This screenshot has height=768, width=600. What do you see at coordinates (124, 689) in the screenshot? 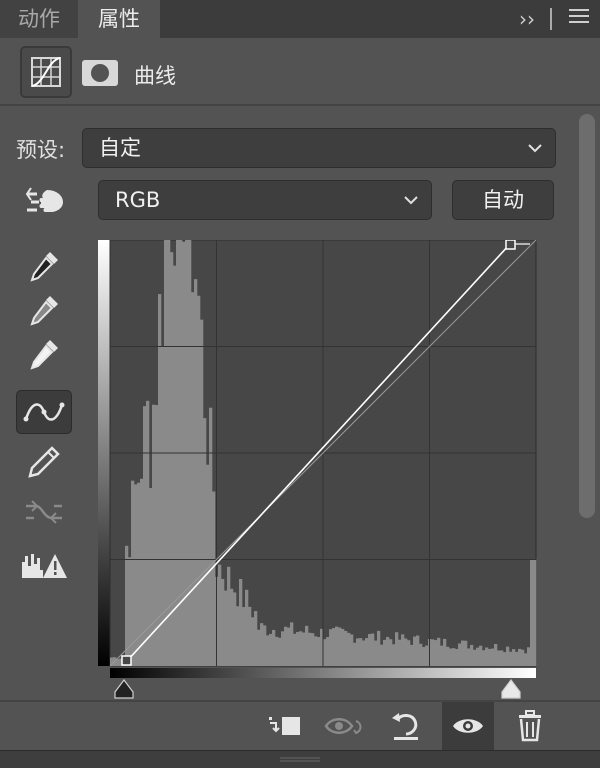
I see `black-input-slider` at bounding box center [124, 689].